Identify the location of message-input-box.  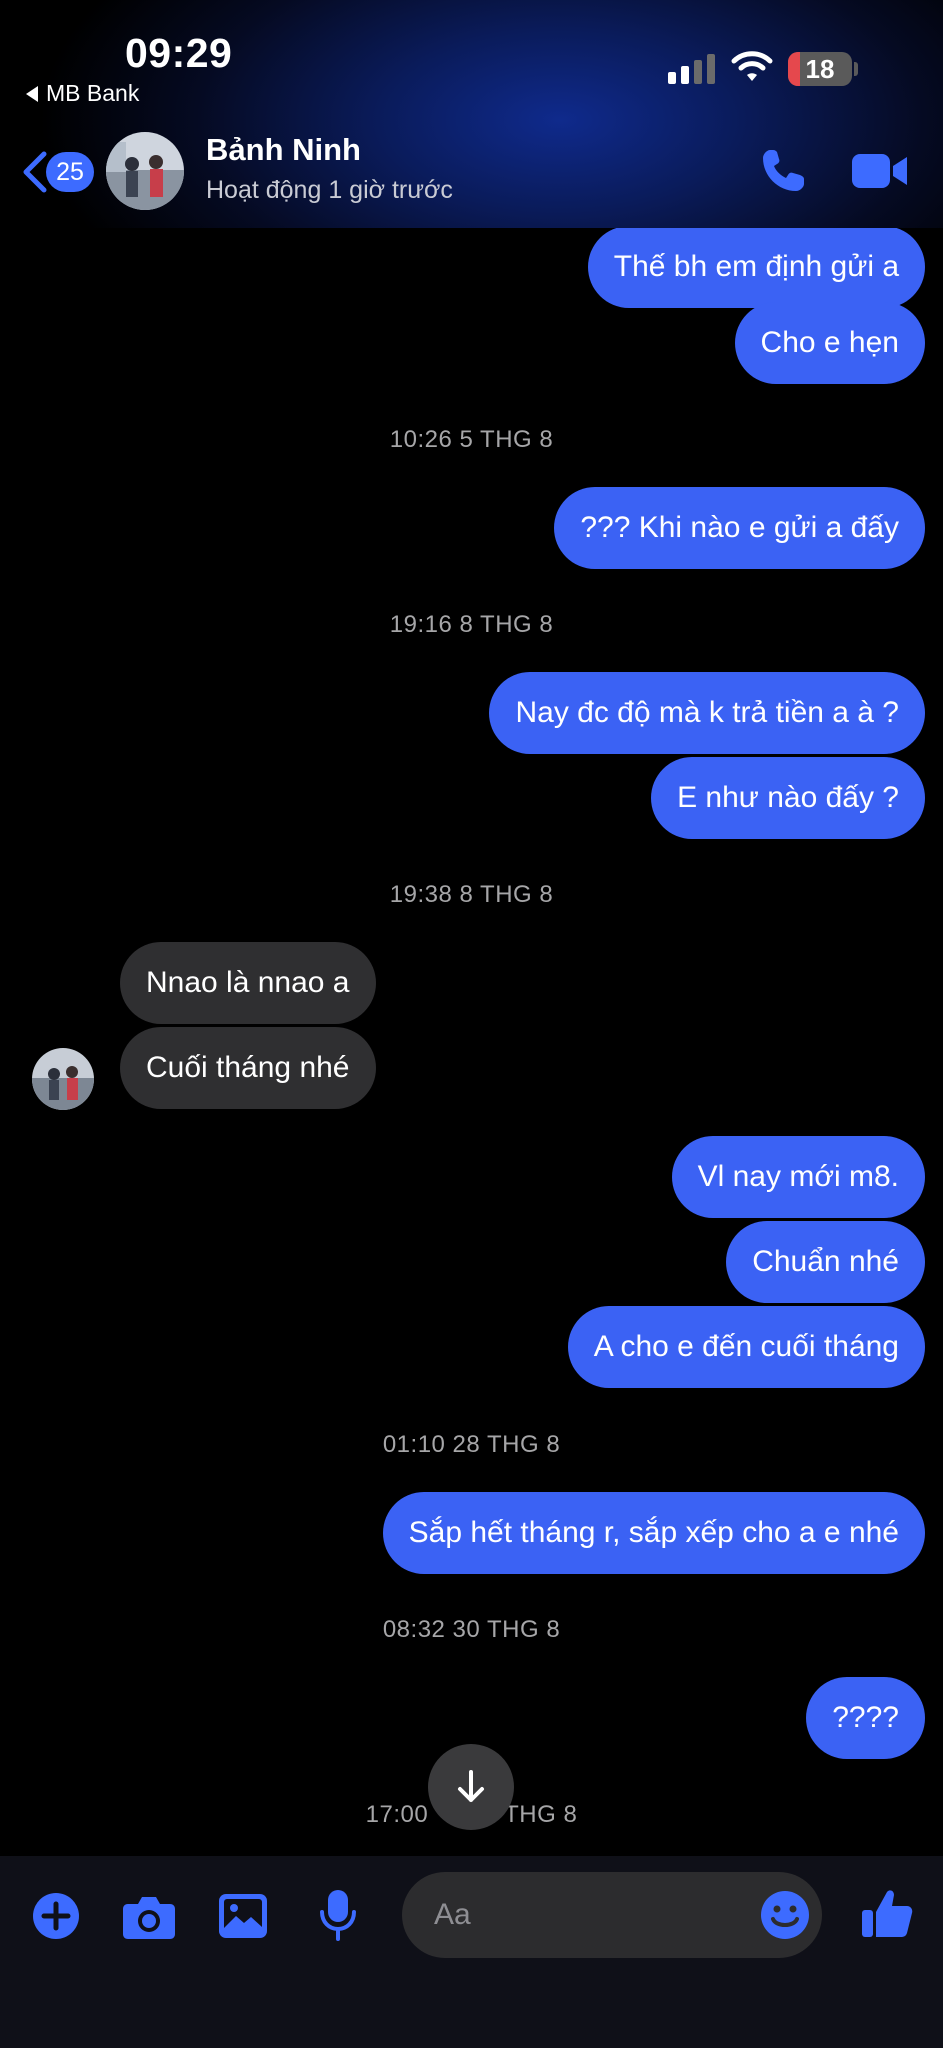
(612, 1915).